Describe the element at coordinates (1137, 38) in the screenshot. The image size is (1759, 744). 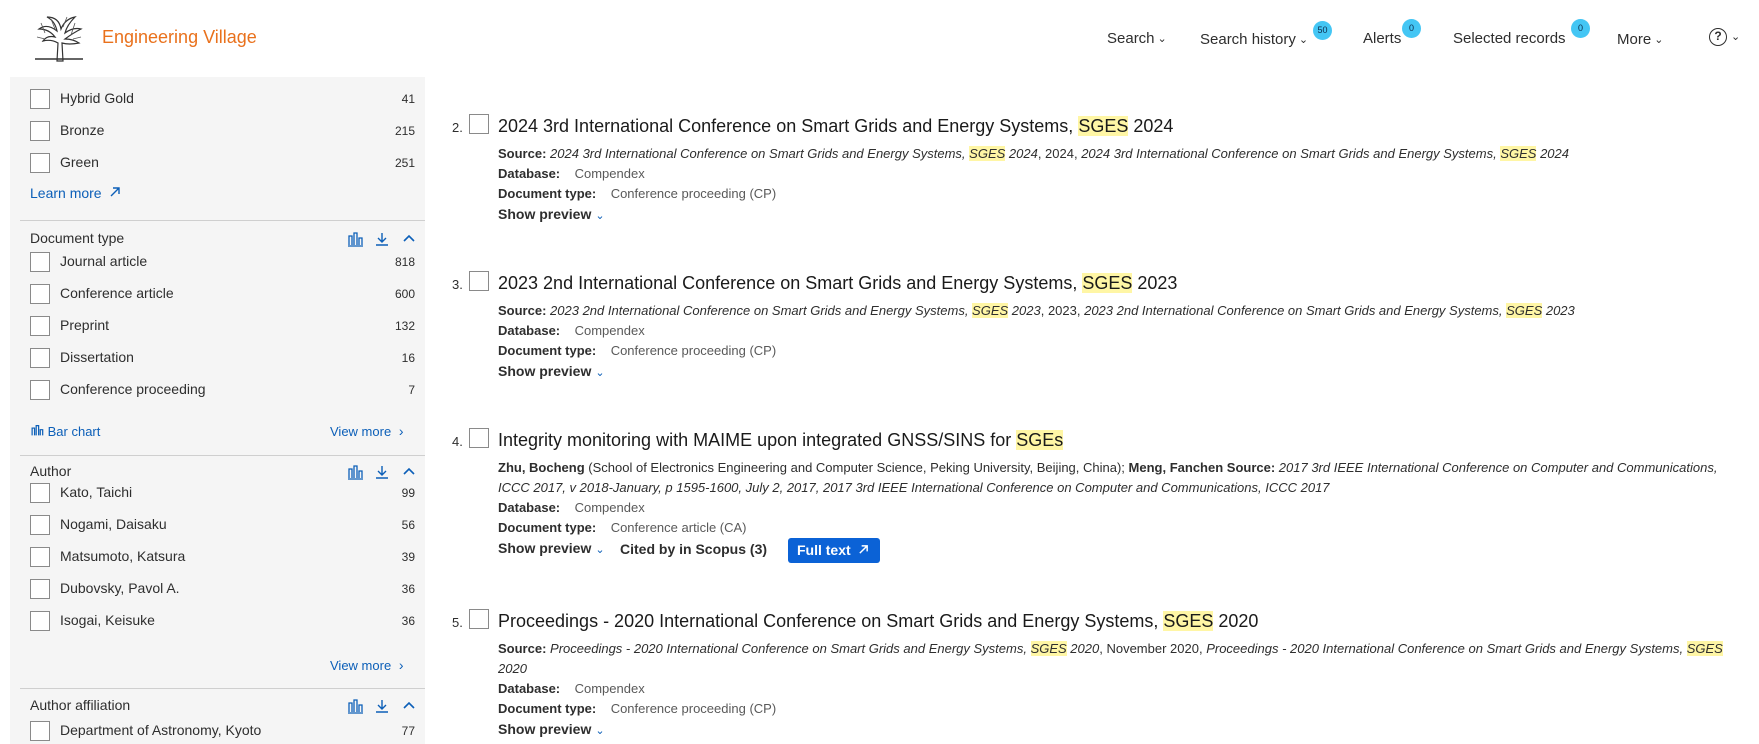
I see `nav-search: Search ⌄` at that location.